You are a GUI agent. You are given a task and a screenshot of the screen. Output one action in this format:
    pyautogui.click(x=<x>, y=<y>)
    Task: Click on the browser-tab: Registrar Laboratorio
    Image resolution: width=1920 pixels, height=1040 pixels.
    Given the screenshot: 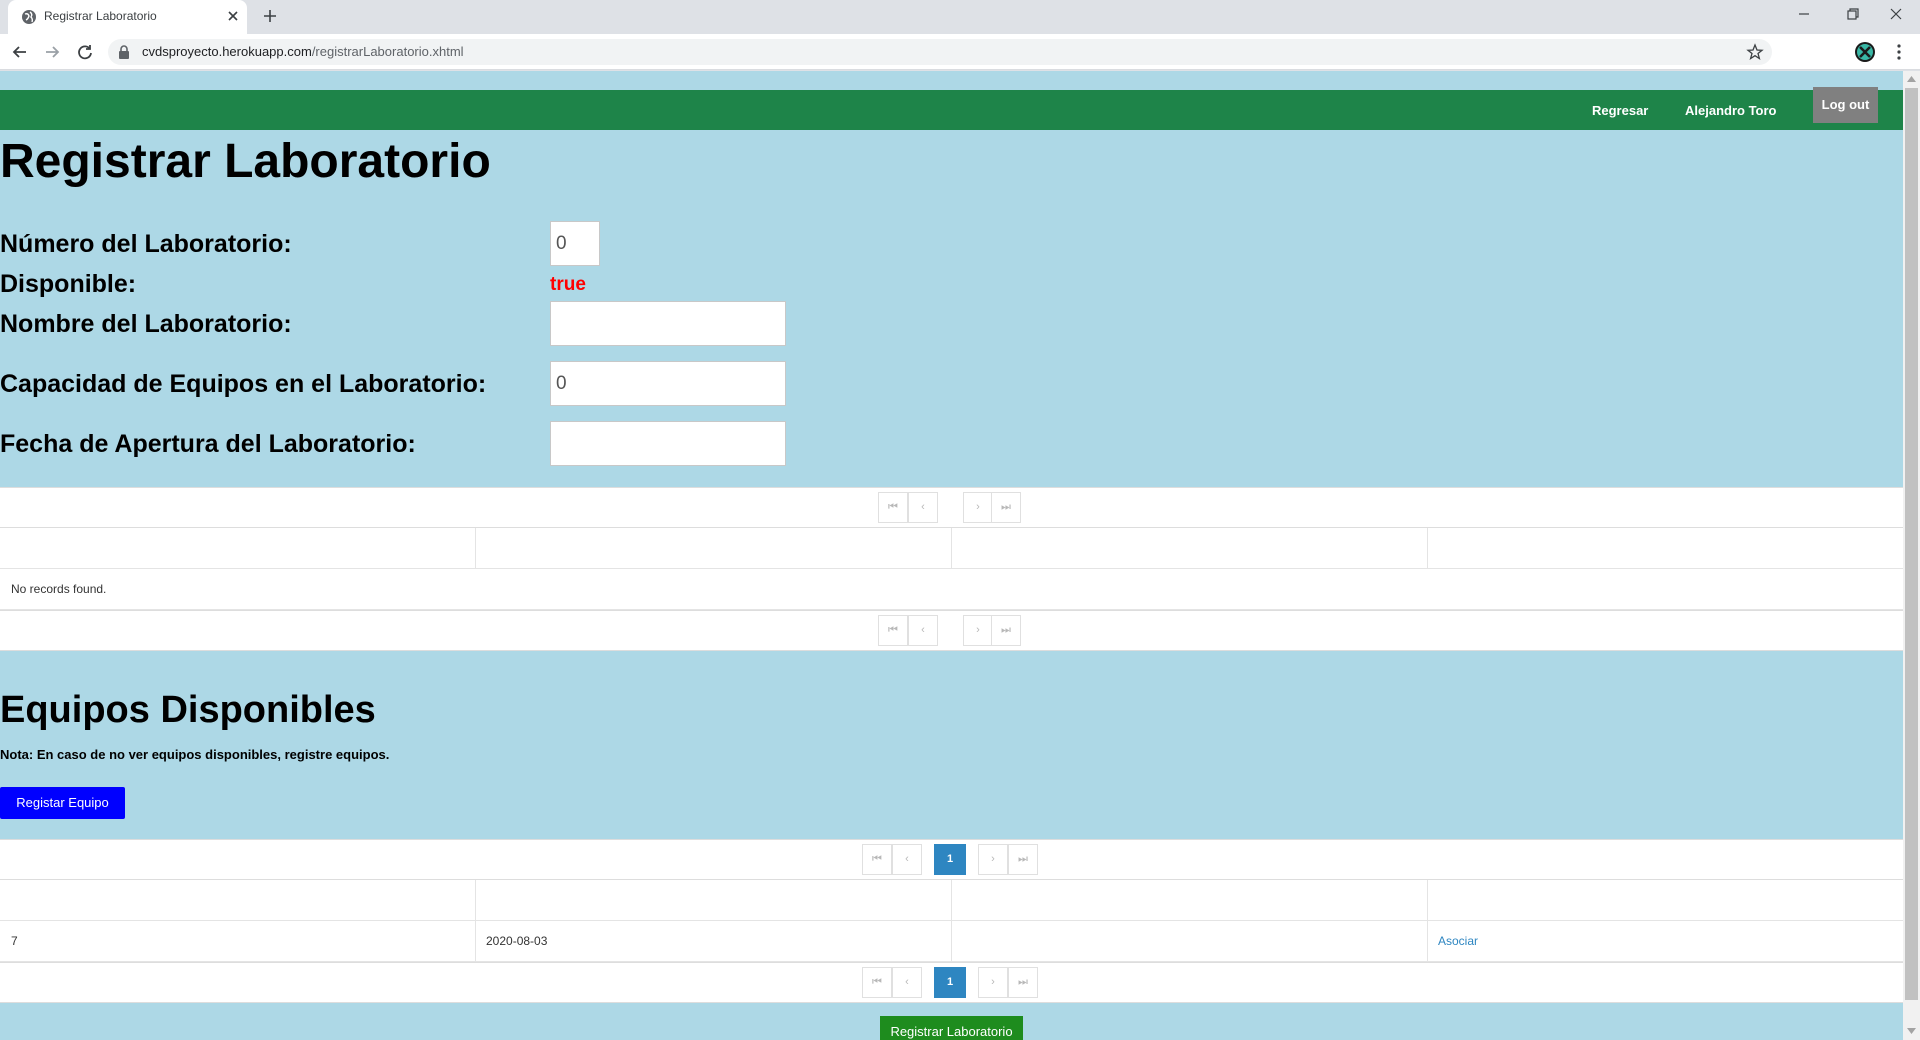 What is the action you would take?
    pyautogui.click(x=127, y=17)
    